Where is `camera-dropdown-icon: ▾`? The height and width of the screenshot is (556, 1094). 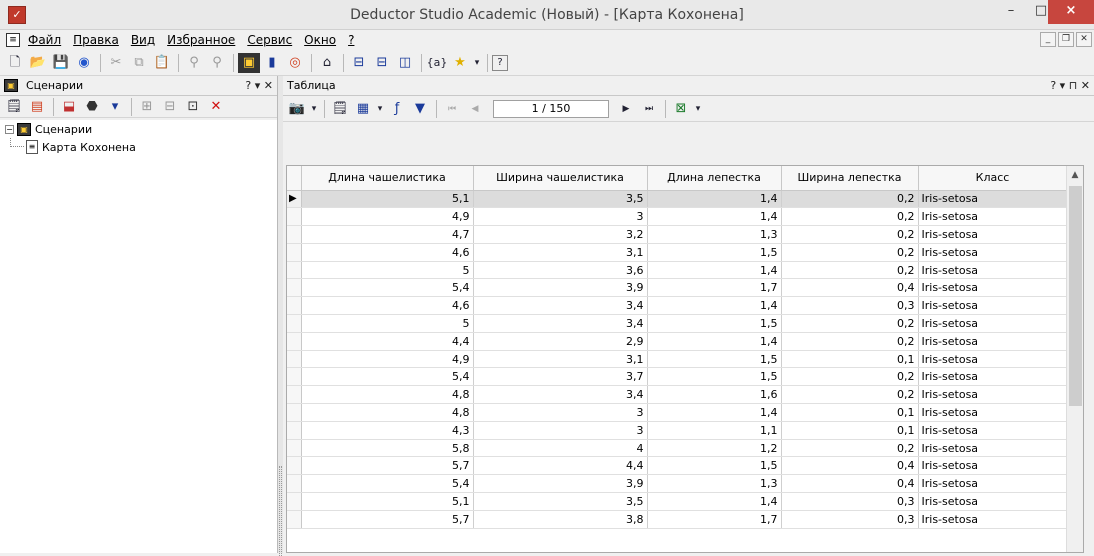 camera-dropdown-icon: ▾ is located at coordinates (314, 109).